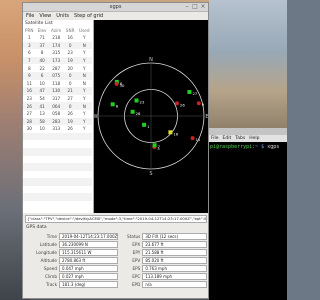  I want to click on close-icon: ×, so click(203, 7).